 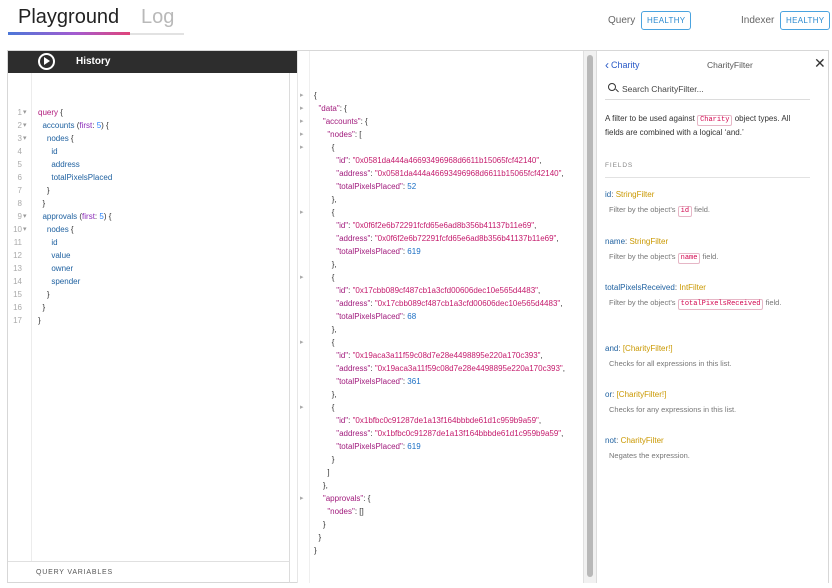 I want to click on field-description-text: Negates the expression., so click(x=649, y=455).